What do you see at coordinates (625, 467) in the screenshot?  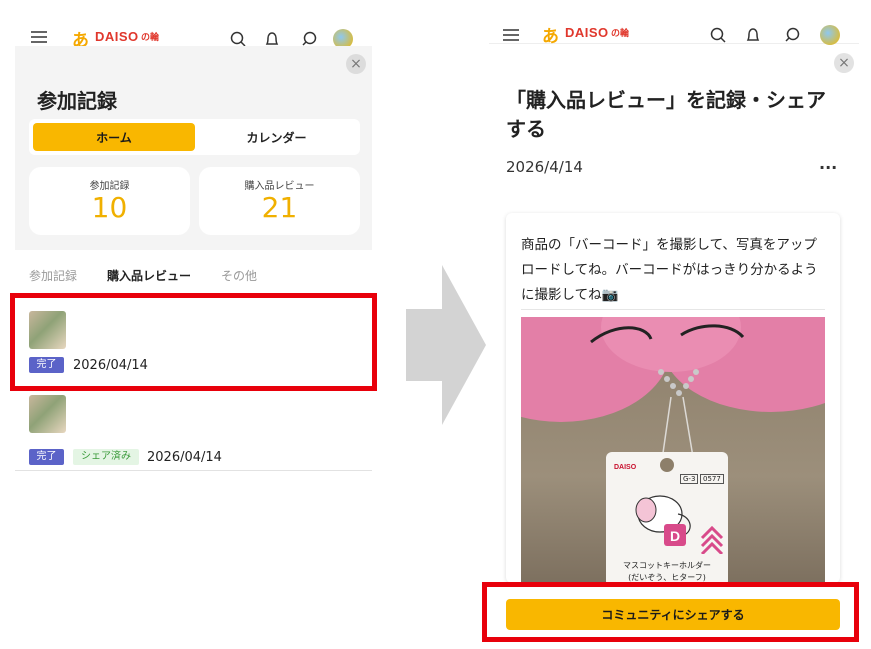 I see `tag-brand: DAISO` at bounding box center [625, 467].